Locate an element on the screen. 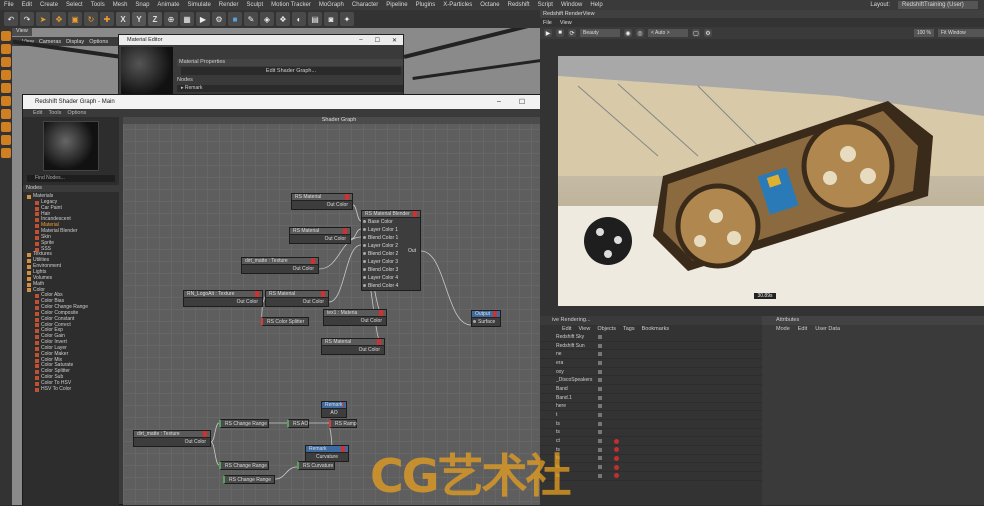  node-rsmat2: RS MaterialOut Color is located at coordinates (320, 235).